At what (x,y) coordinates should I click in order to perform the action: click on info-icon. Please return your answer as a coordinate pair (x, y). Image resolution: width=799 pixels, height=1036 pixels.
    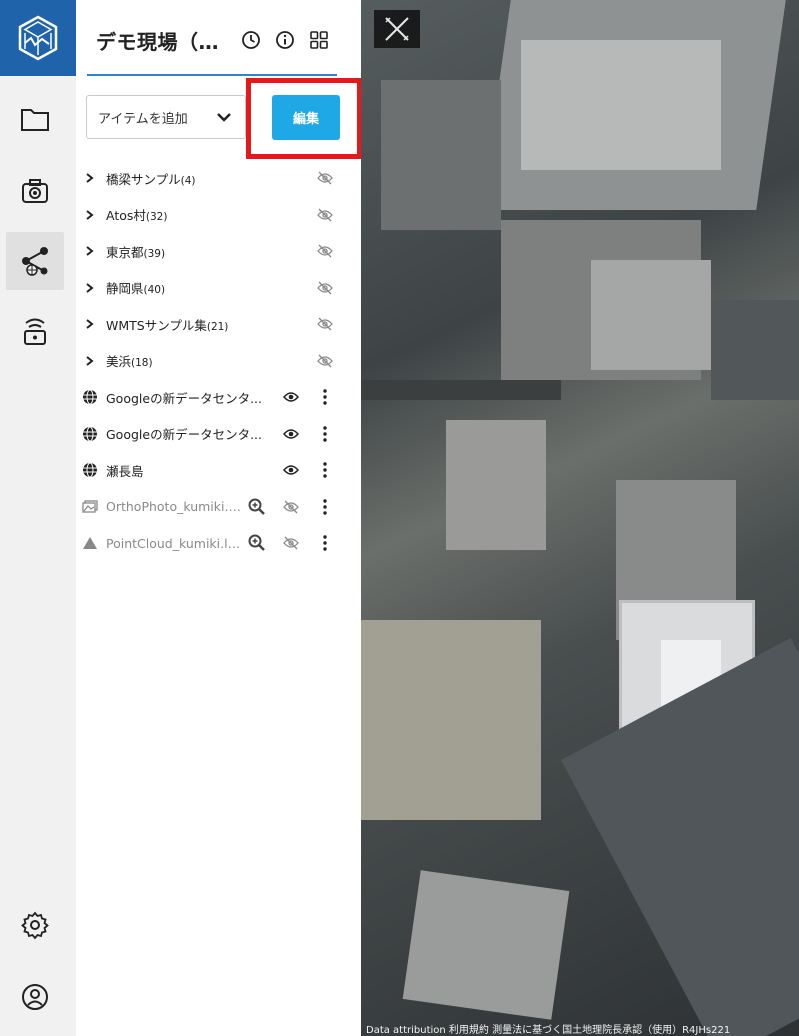
    Looking at the image, I should click on (285, 40).